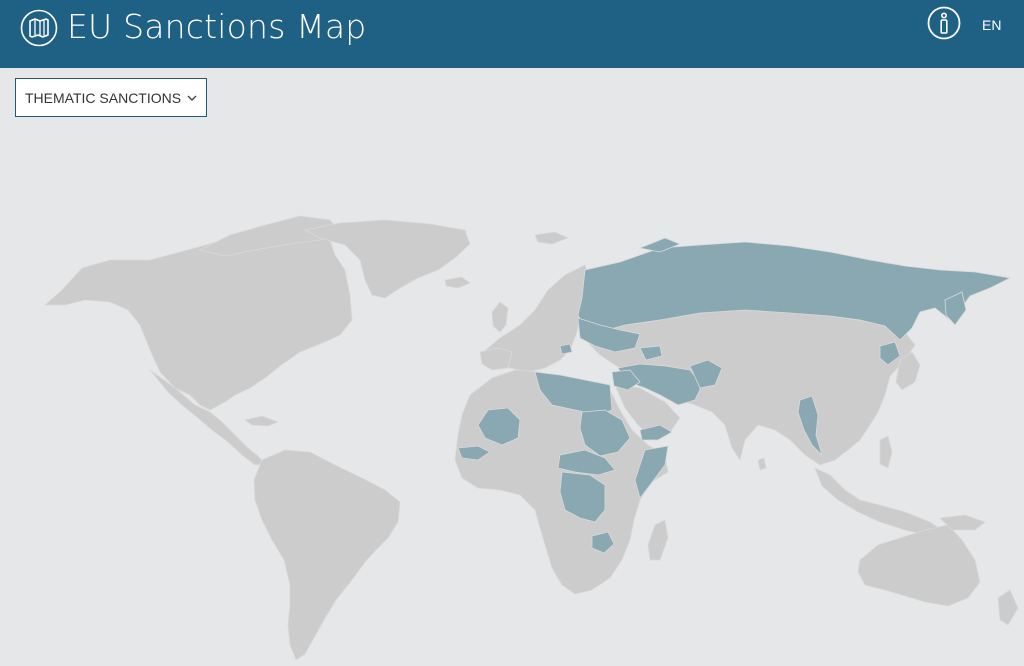 The width and height of the screenshot is (1024, 666). I want to click on app-title: EU Sanctions Map, so click(217, 26).